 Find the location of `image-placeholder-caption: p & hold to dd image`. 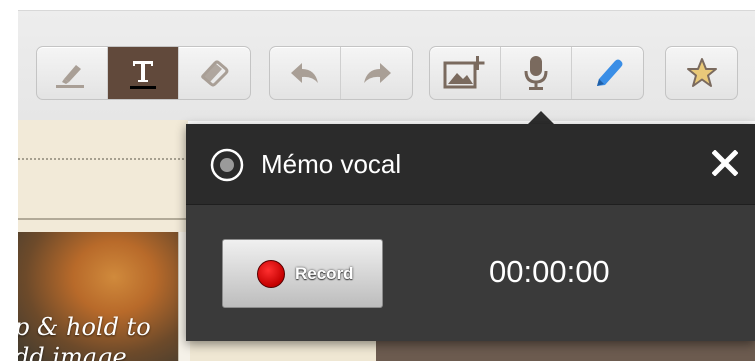

image-placeholder-caption: p & hold to dd image is located at coordinates (84, 337).